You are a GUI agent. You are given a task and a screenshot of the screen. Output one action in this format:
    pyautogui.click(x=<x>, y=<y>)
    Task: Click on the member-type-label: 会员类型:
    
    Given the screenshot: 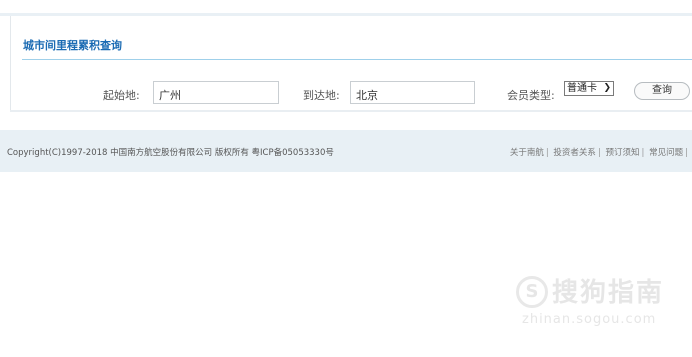 What is the action you would take?
    pyautogui.click(x=531, y=95)
    